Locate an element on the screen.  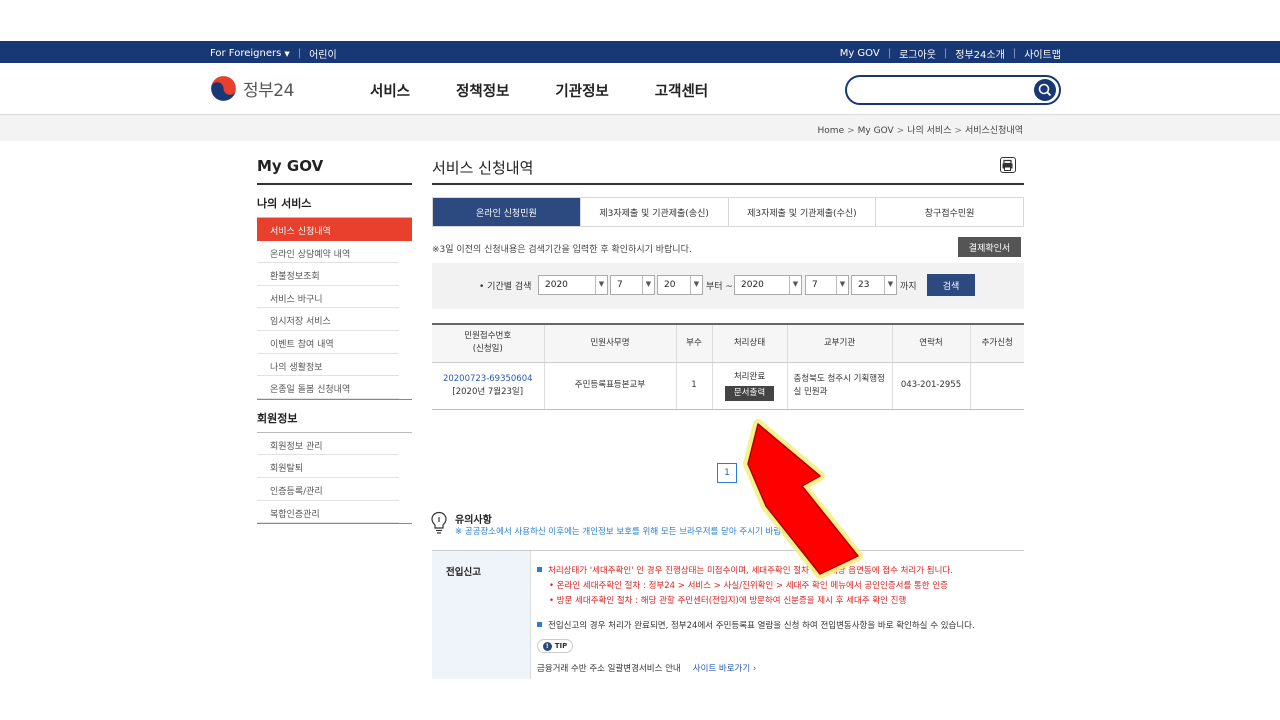
breadcrumb: Home > My GOV > 나의 서비스 > 서비스신청내역 is located at coordinates (920, 129).